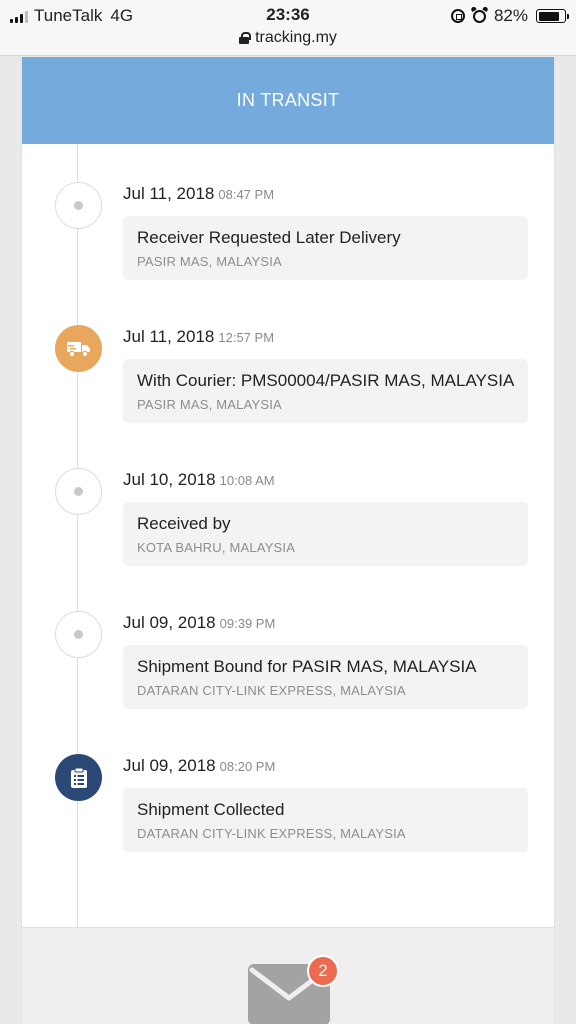 This screenshot has height=1024, width=576. I want to click on status-bar: TuneTalk 4G 23:36 tracking.my 82%, so click(288, 28).